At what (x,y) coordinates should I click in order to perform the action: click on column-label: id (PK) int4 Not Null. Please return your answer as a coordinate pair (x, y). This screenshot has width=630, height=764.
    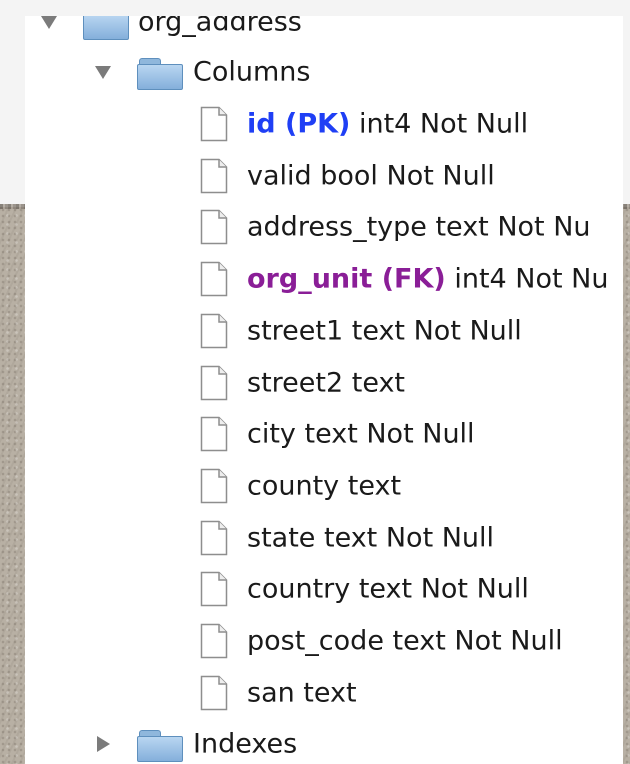
    Looking at the image, I should click on (387, 124).